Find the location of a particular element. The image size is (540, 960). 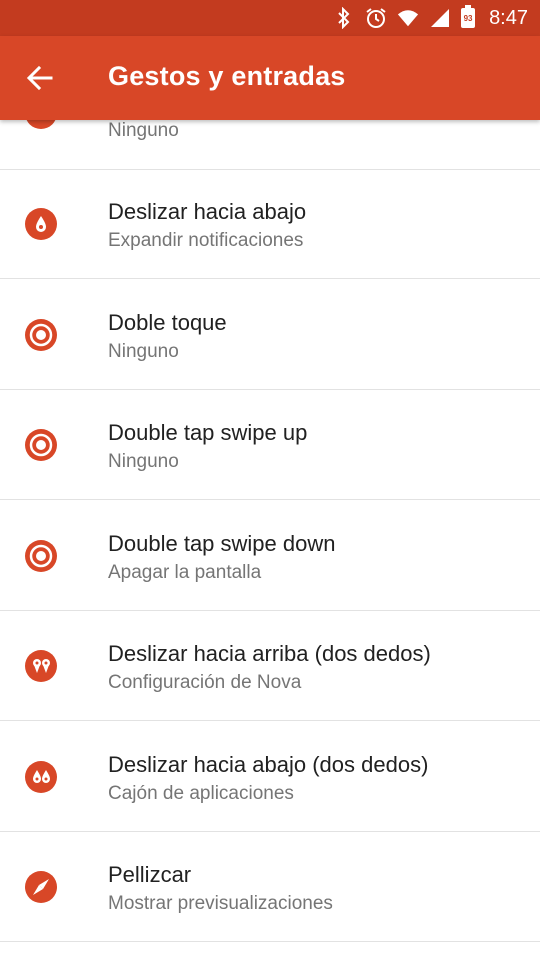

app-bar: Gestos y entradas is located at coordinates (270, 78).